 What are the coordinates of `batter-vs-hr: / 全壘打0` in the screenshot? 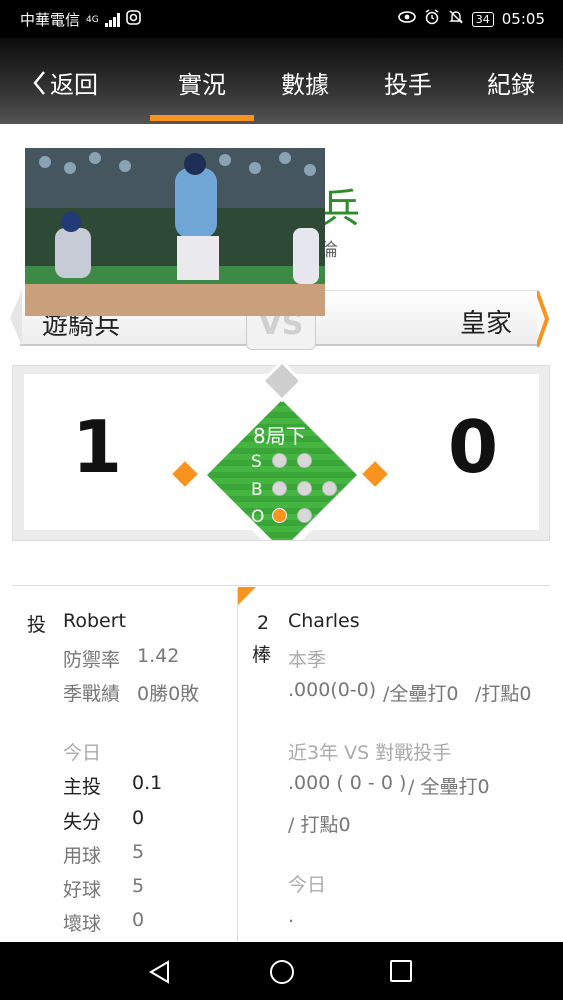 It's located at (449, 787).